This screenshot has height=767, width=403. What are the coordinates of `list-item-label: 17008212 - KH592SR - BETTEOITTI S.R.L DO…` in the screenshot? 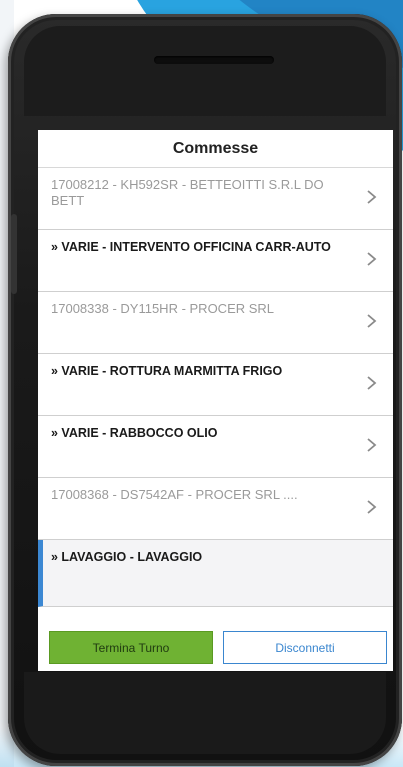 It's located at (187, 192).